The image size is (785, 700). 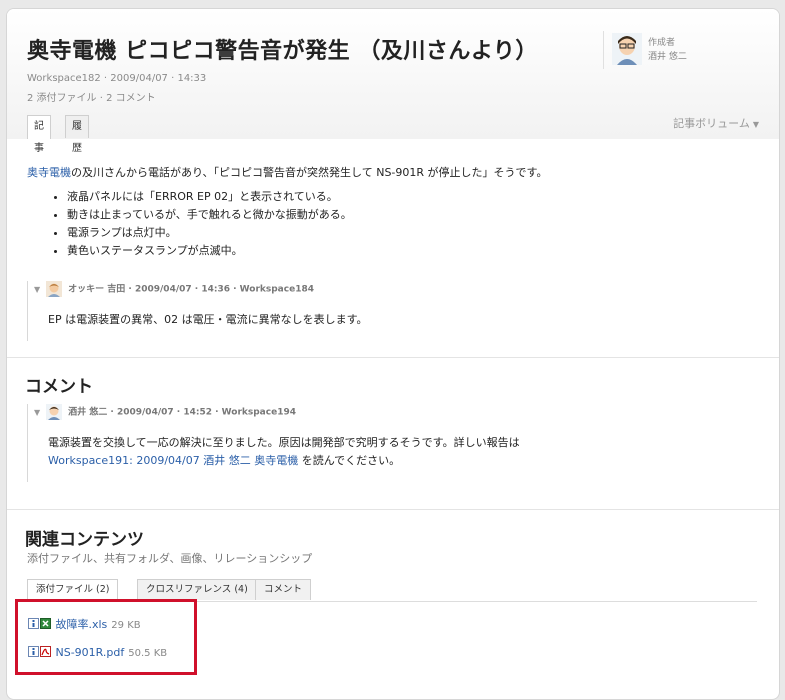 I want to click on file-item: 故障率.xls 29 KB, so click(x=84, y=624).